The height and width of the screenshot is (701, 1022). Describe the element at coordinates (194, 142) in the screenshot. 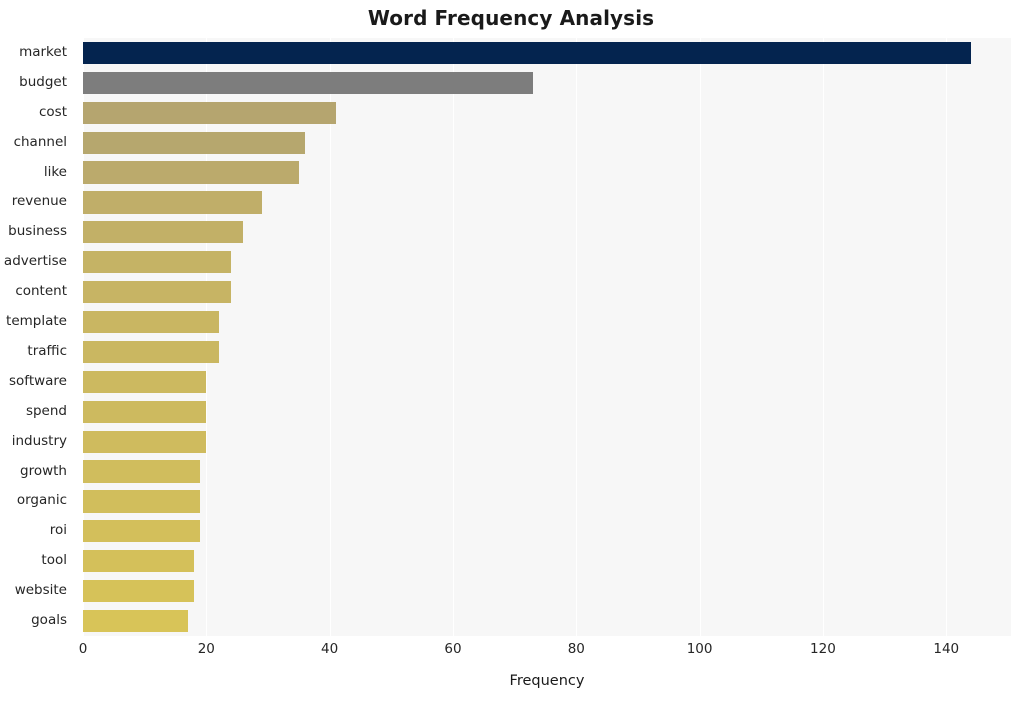

I see `bar-channel` at that location.